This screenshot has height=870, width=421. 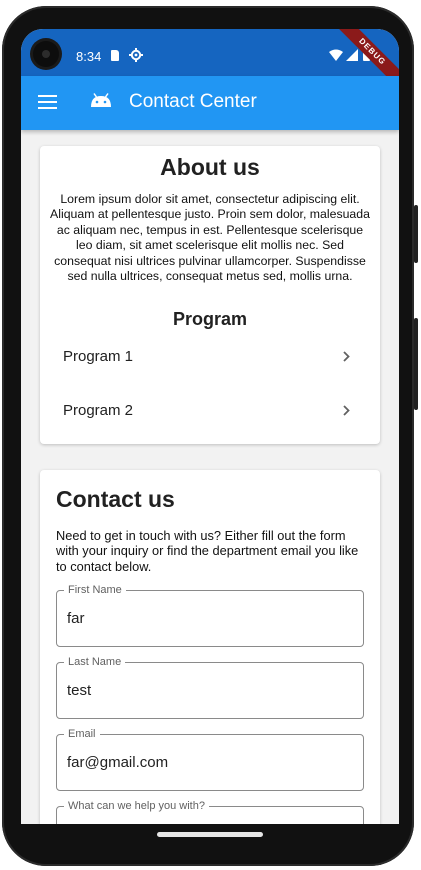 I want to click on program-item-2: Program 2, so click(x=210, y=410).